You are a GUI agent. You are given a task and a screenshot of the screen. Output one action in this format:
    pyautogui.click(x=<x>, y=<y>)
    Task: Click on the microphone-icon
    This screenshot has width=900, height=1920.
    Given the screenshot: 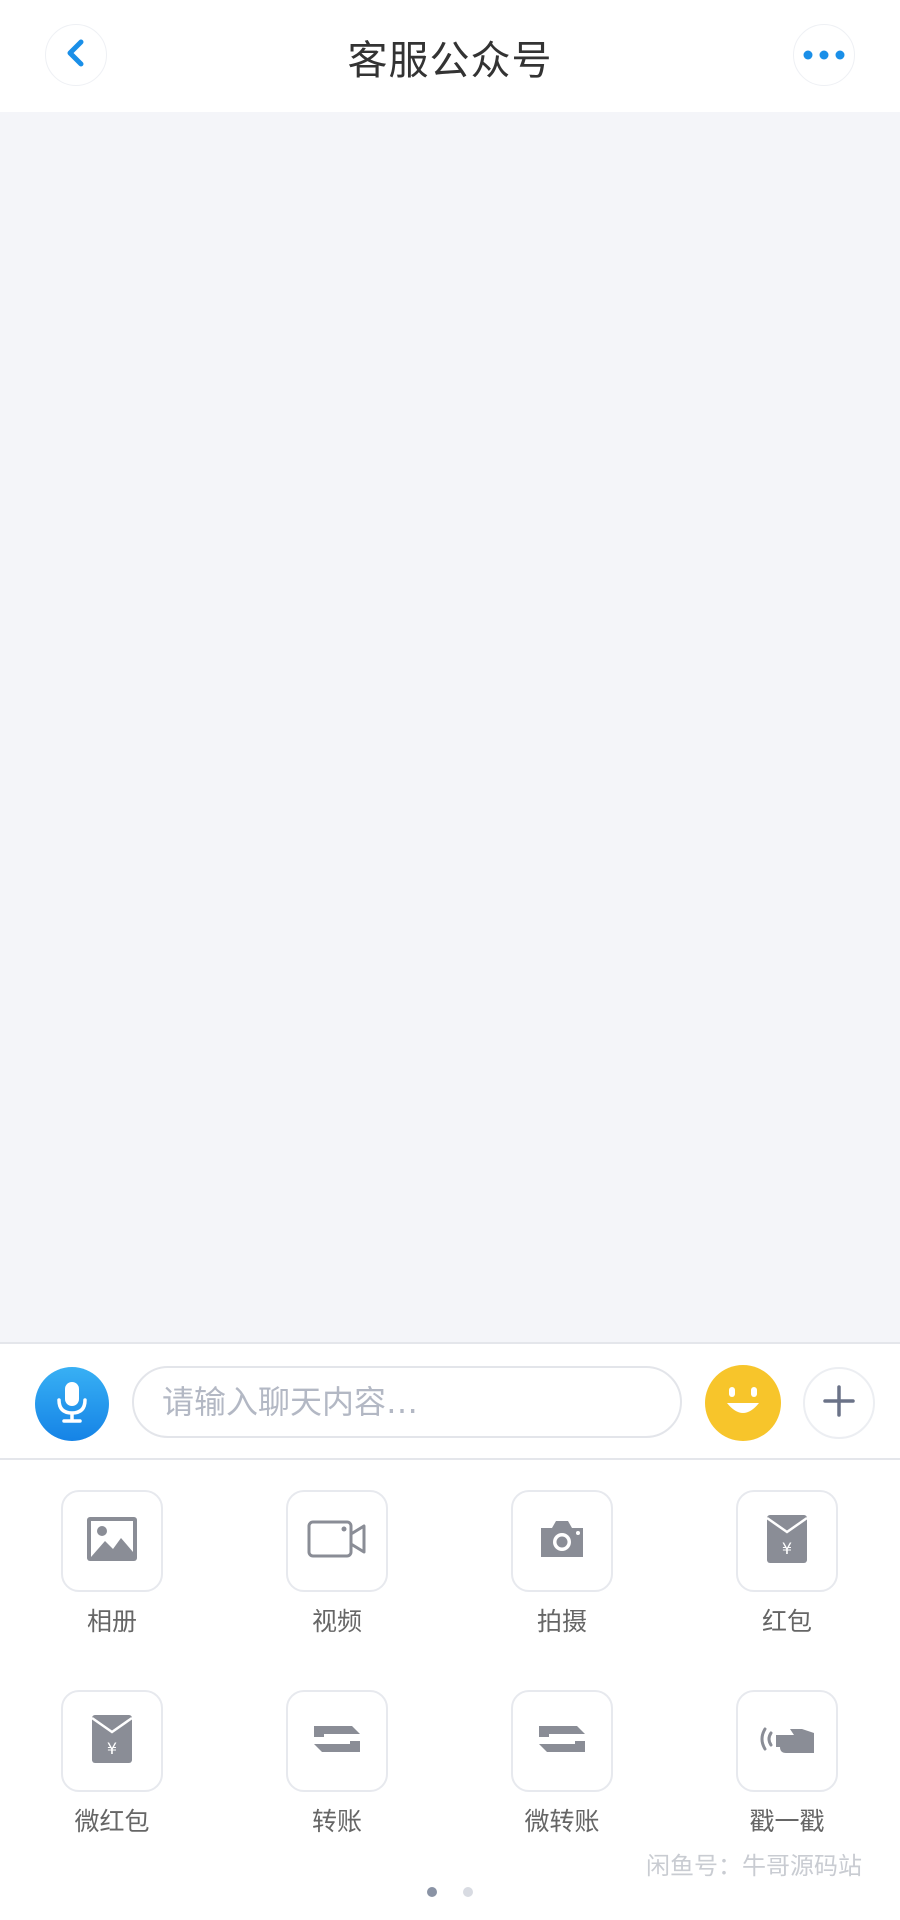 What is the action you would take?
    pyautogui.click(x=72, y=1404)
    